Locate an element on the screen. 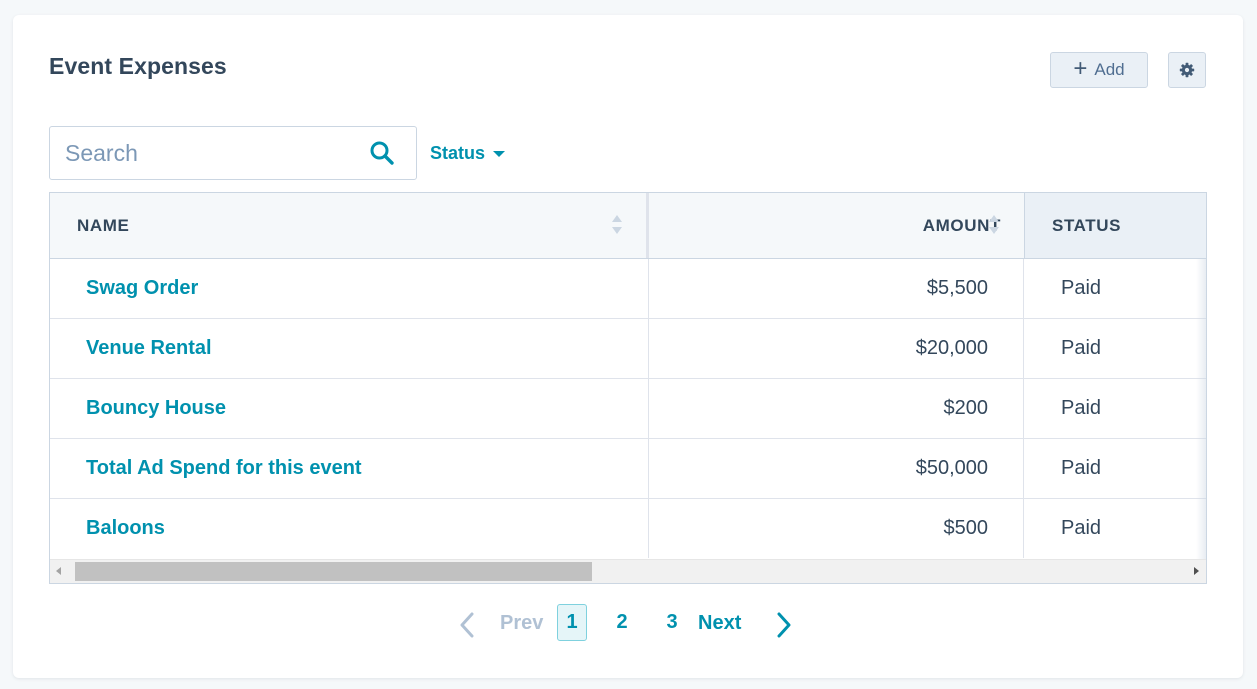 The height and width of the screenshot is (689, 1257). expense-amount: $500 is located at coordinates (836, 528).